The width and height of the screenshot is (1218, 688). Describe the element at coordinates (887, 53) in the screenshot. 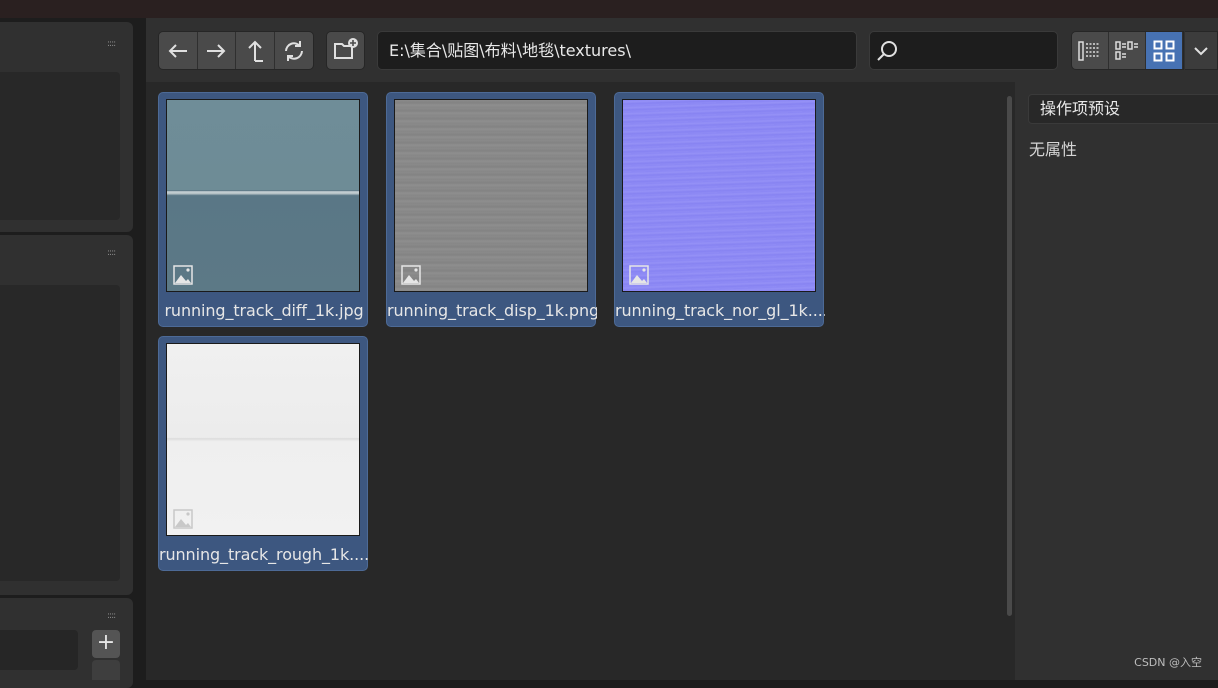

I see `search-icon` at that location.